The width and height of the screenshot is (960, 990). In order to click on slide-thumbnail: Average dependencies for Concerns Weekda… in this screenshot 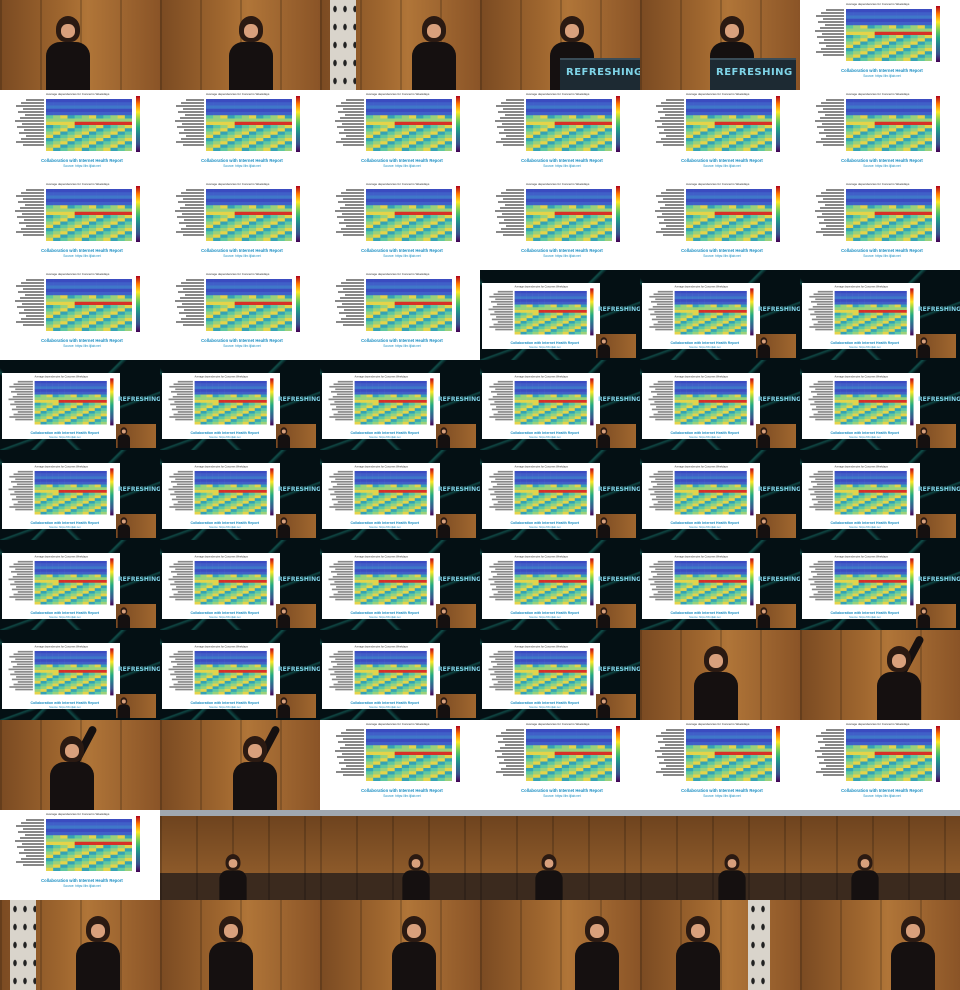, I will do `click(221, 496)`.